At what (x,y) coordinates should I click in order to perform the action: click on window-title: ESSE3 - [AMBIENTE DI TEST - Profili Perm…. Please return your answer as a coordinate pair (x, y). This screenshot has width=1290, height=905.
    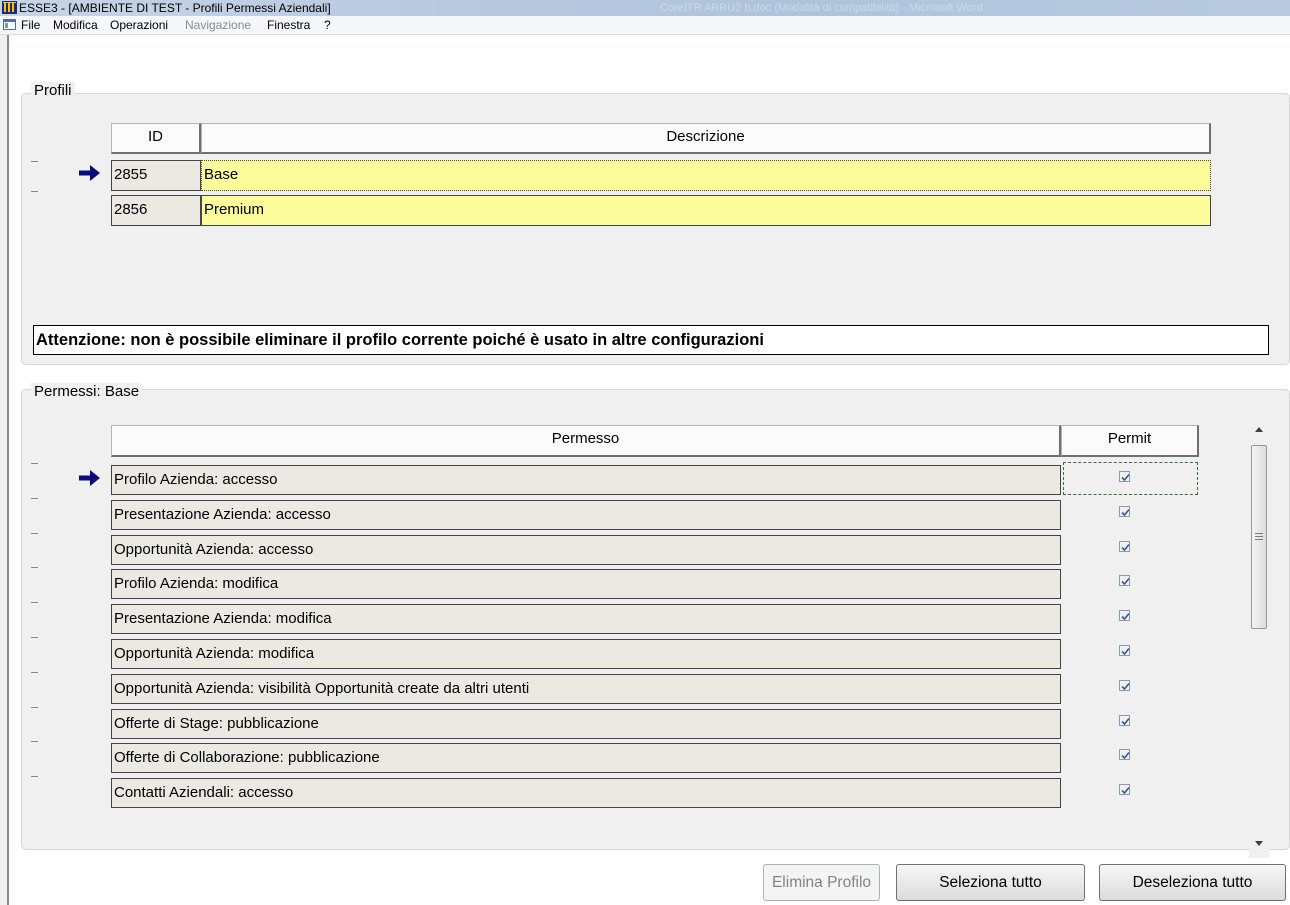
    Looking at the image, I should click on (175, 8).